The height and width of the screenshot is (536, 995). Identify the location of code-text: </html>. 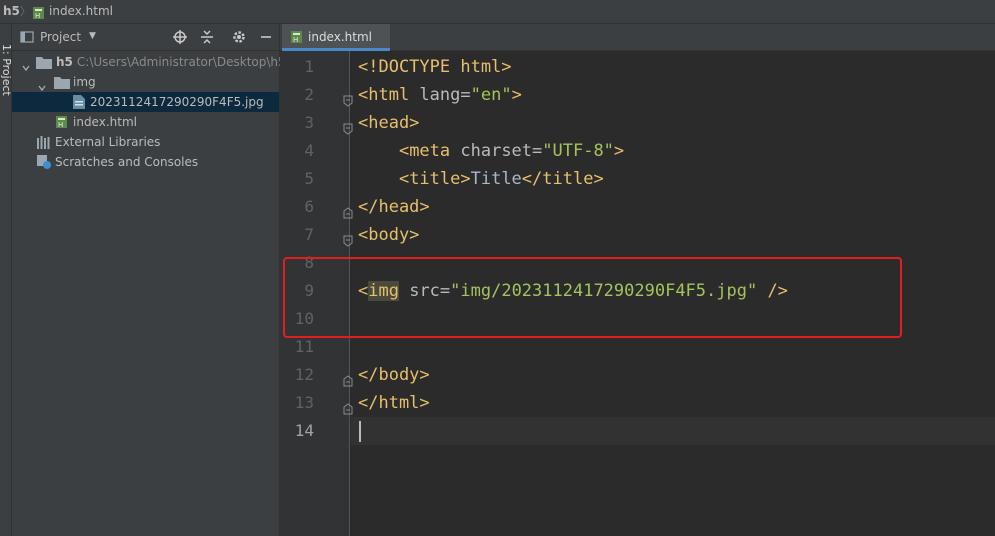
(394, 403).